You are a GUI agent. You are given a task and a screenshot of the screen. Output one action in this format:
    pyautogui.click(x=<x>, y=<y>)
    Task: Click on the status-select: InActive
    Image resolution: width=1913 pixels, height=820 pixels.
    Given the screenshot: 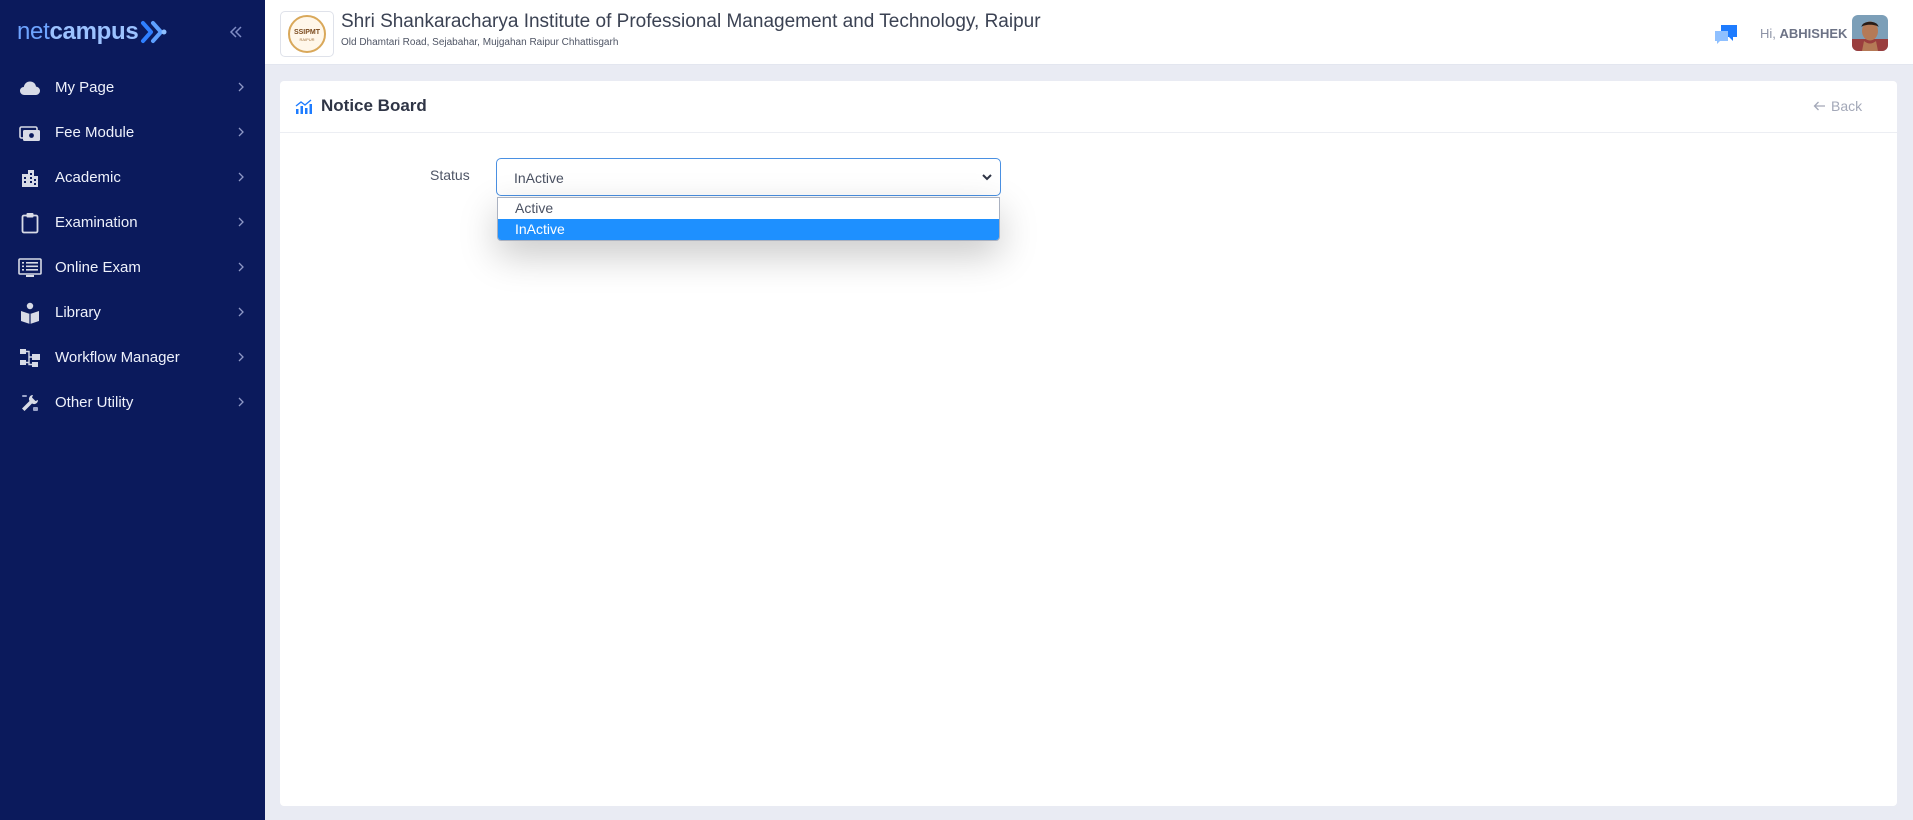 What is the action you would take?
    pyautogui.click(x=748, y=177)
    